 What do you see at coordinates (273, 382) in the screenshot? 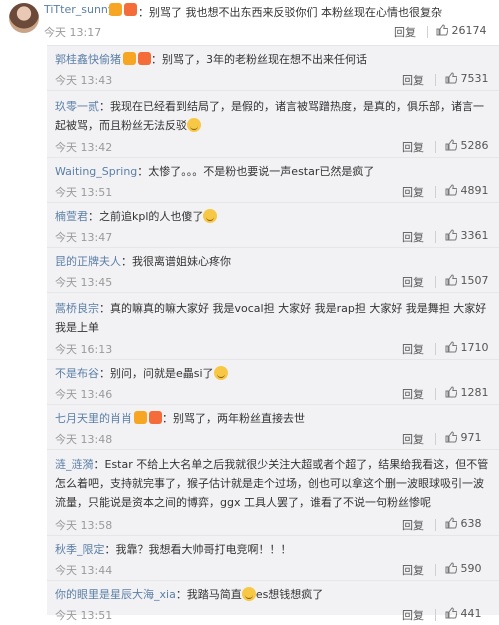
I see `list-item: 不是布谷：别问，问就是e畾si了 今天 13:46 回复 1281` at bounding box center [273, 382].